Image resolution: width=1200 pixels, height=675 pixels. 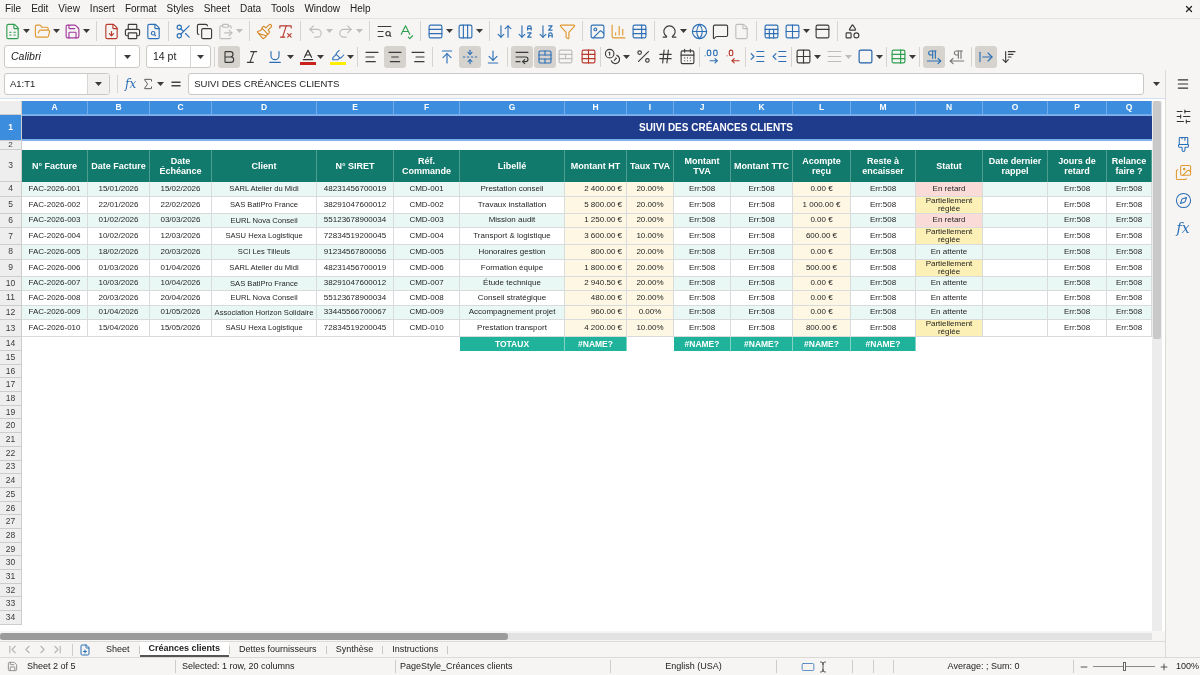 I want to click on vertical-scrollbar, so click(x=1157, y=366).